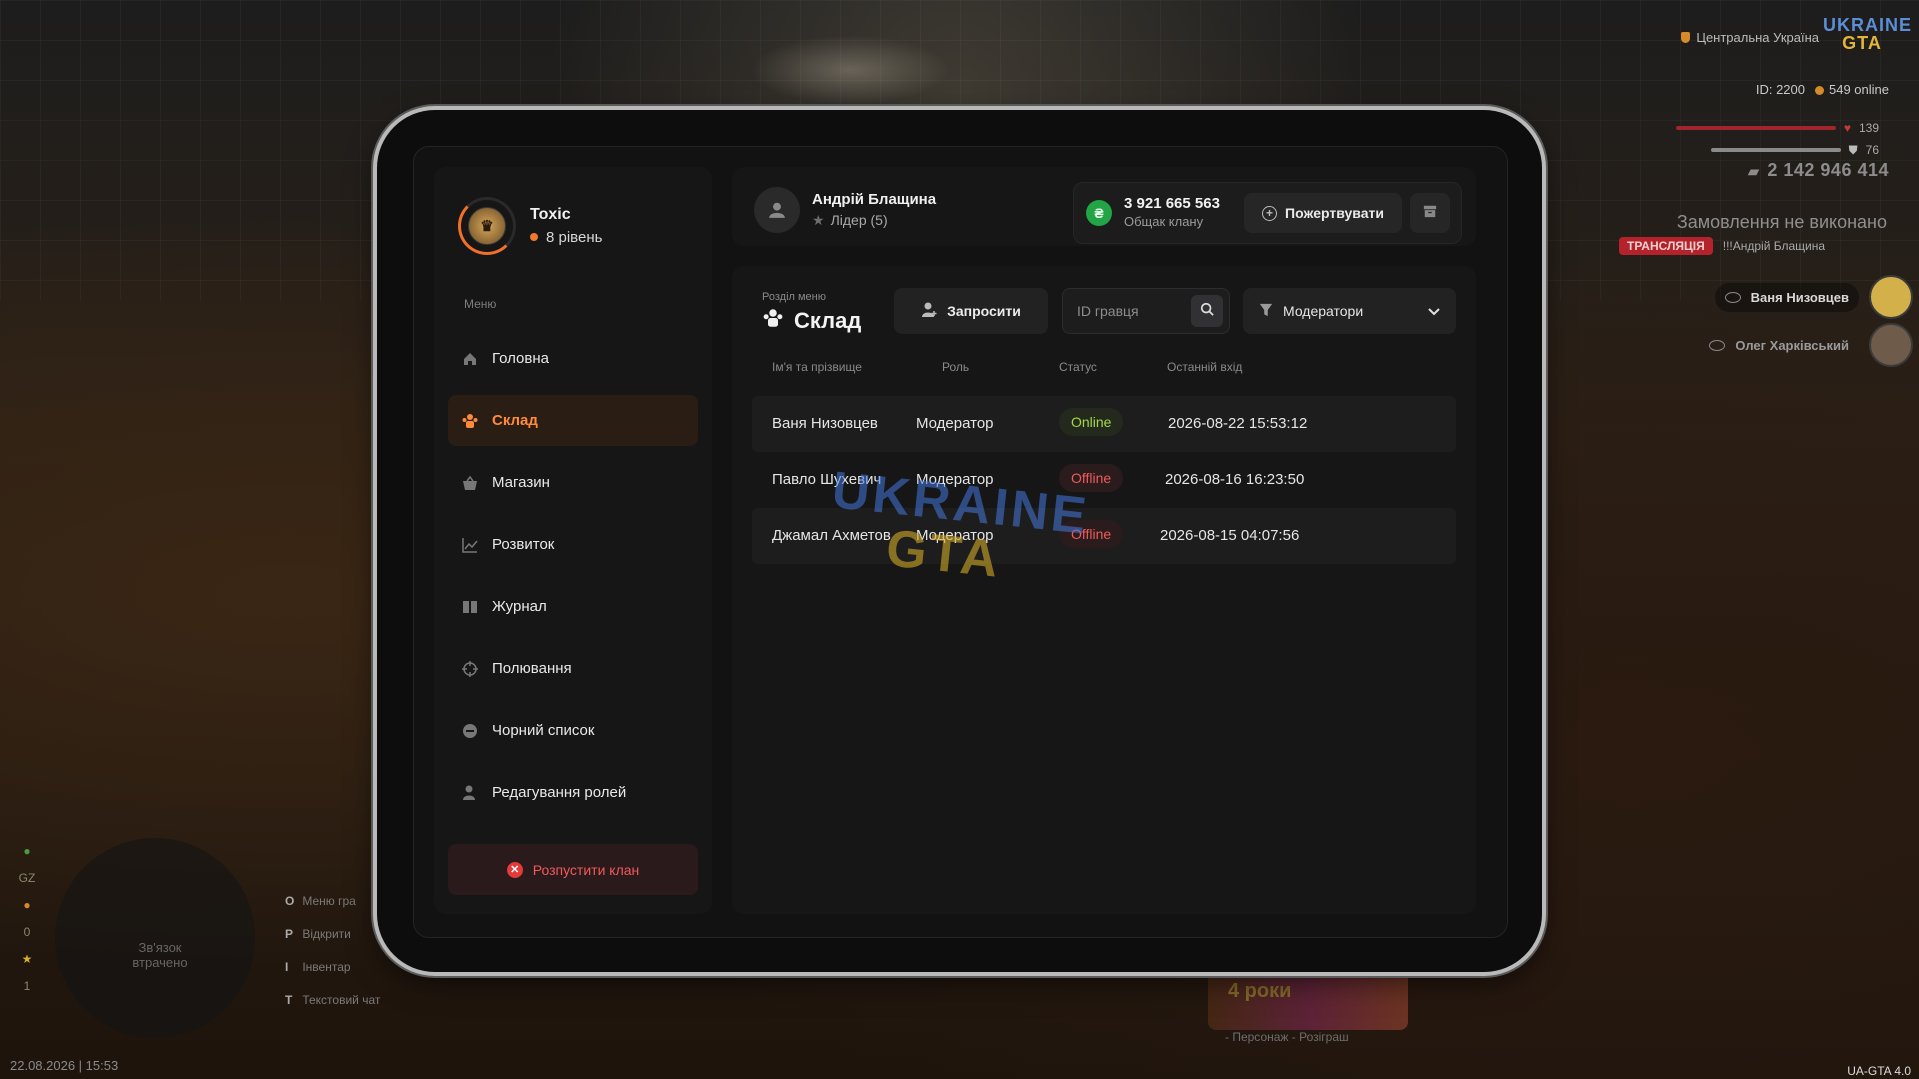 The image size is (1919, 1079). I want to click on plus-icon: +, so click(1270, 213).